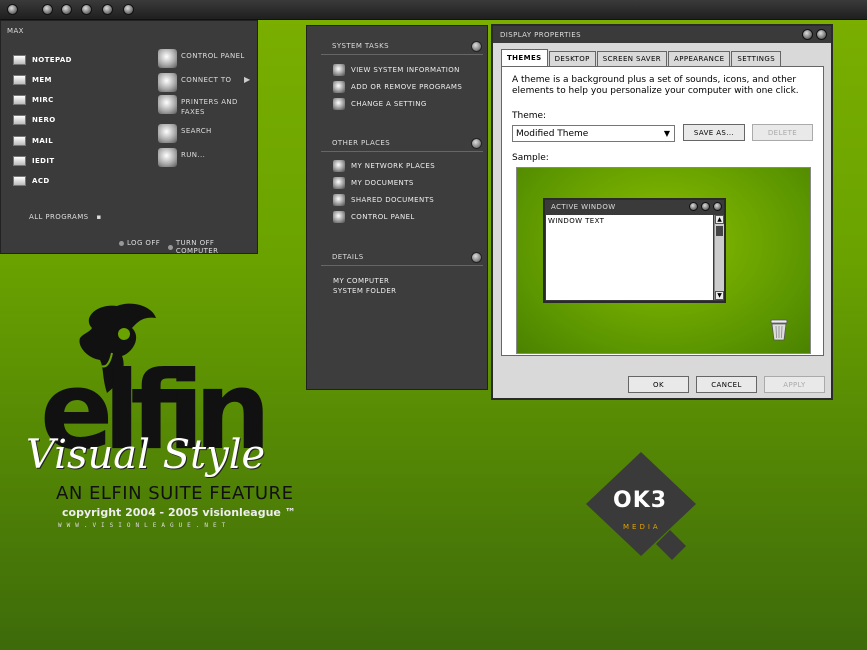 Image resolution: width=867 pixels, height=650 pixels. What do you see at coordinates (339, 199) in the screenshot?
I see `shared-documents-icon` at bounding box center [339, 199].